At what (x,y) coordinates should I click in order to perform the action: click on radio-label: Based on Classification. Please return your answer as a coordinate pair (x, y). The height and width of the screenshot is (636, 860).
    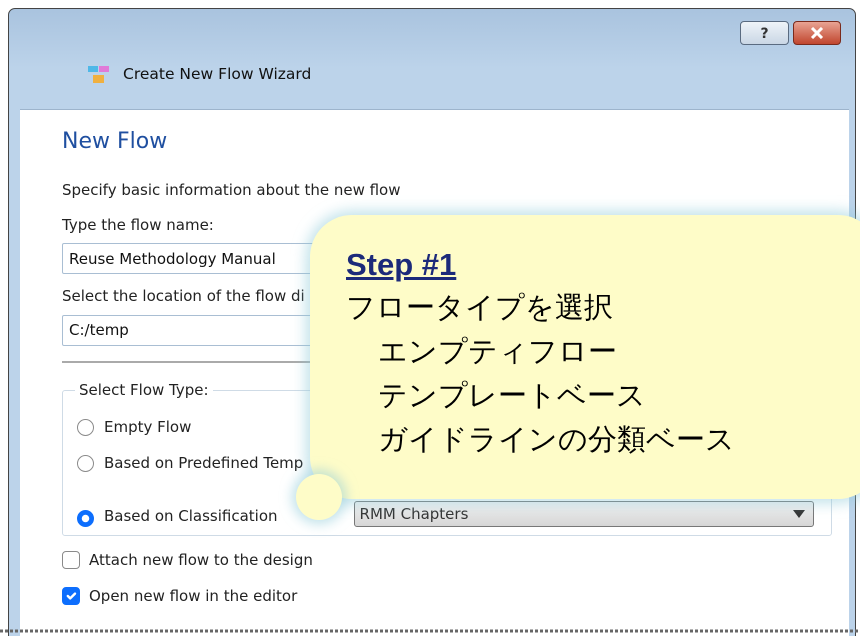
    Looking at the image, I should click on (191, 516).